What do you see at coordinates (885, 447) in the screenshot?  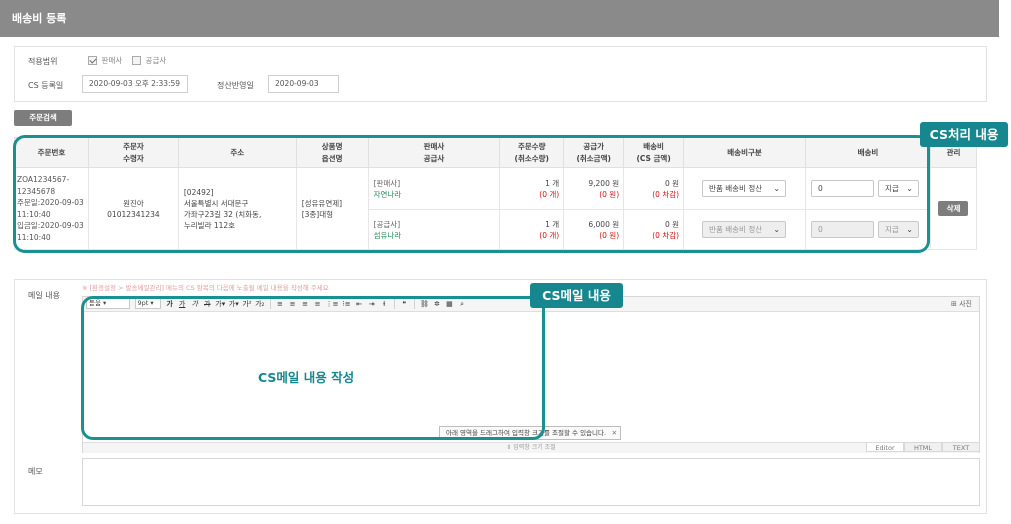 I see `tab-editor: Editor` at bounding box center [885, 447].